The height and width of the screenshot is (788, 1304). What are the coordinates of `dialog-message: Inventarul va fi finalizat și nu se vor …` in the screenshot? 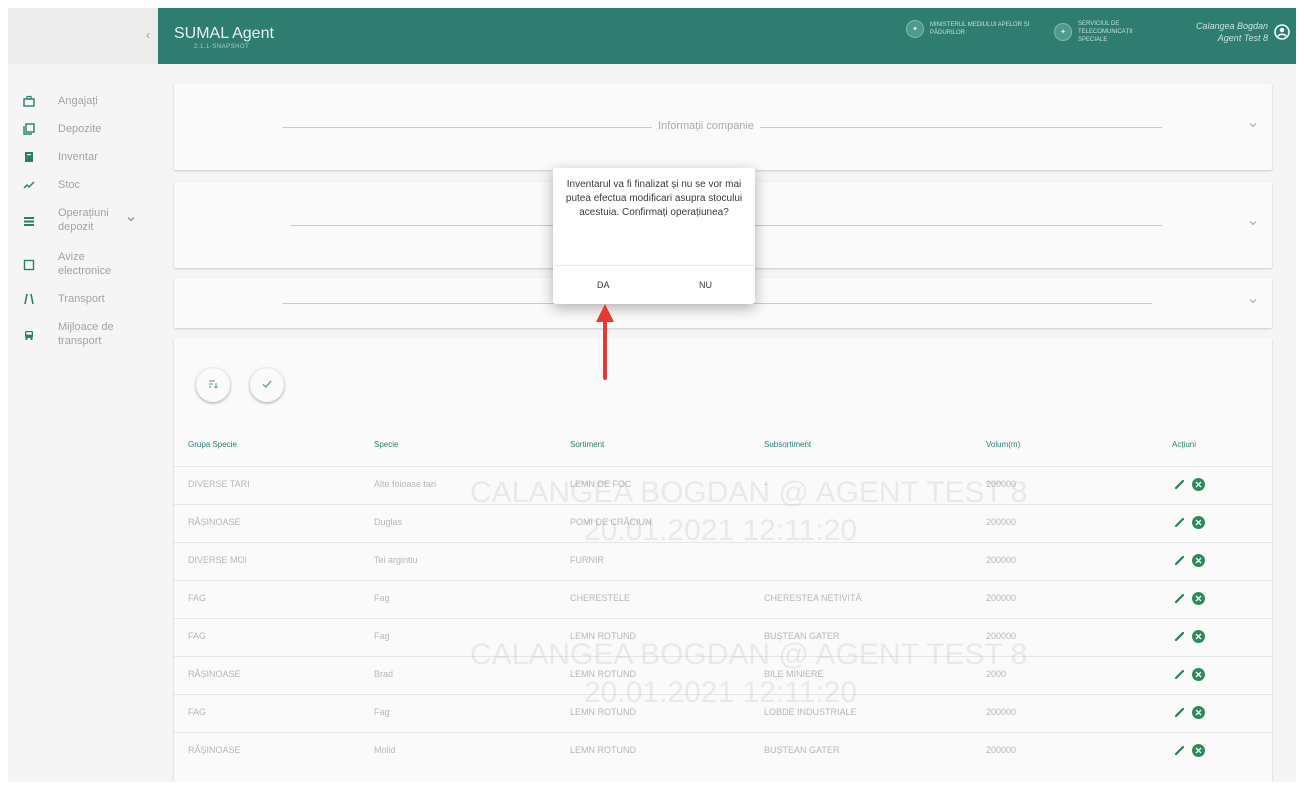 It's located at (654, 198).